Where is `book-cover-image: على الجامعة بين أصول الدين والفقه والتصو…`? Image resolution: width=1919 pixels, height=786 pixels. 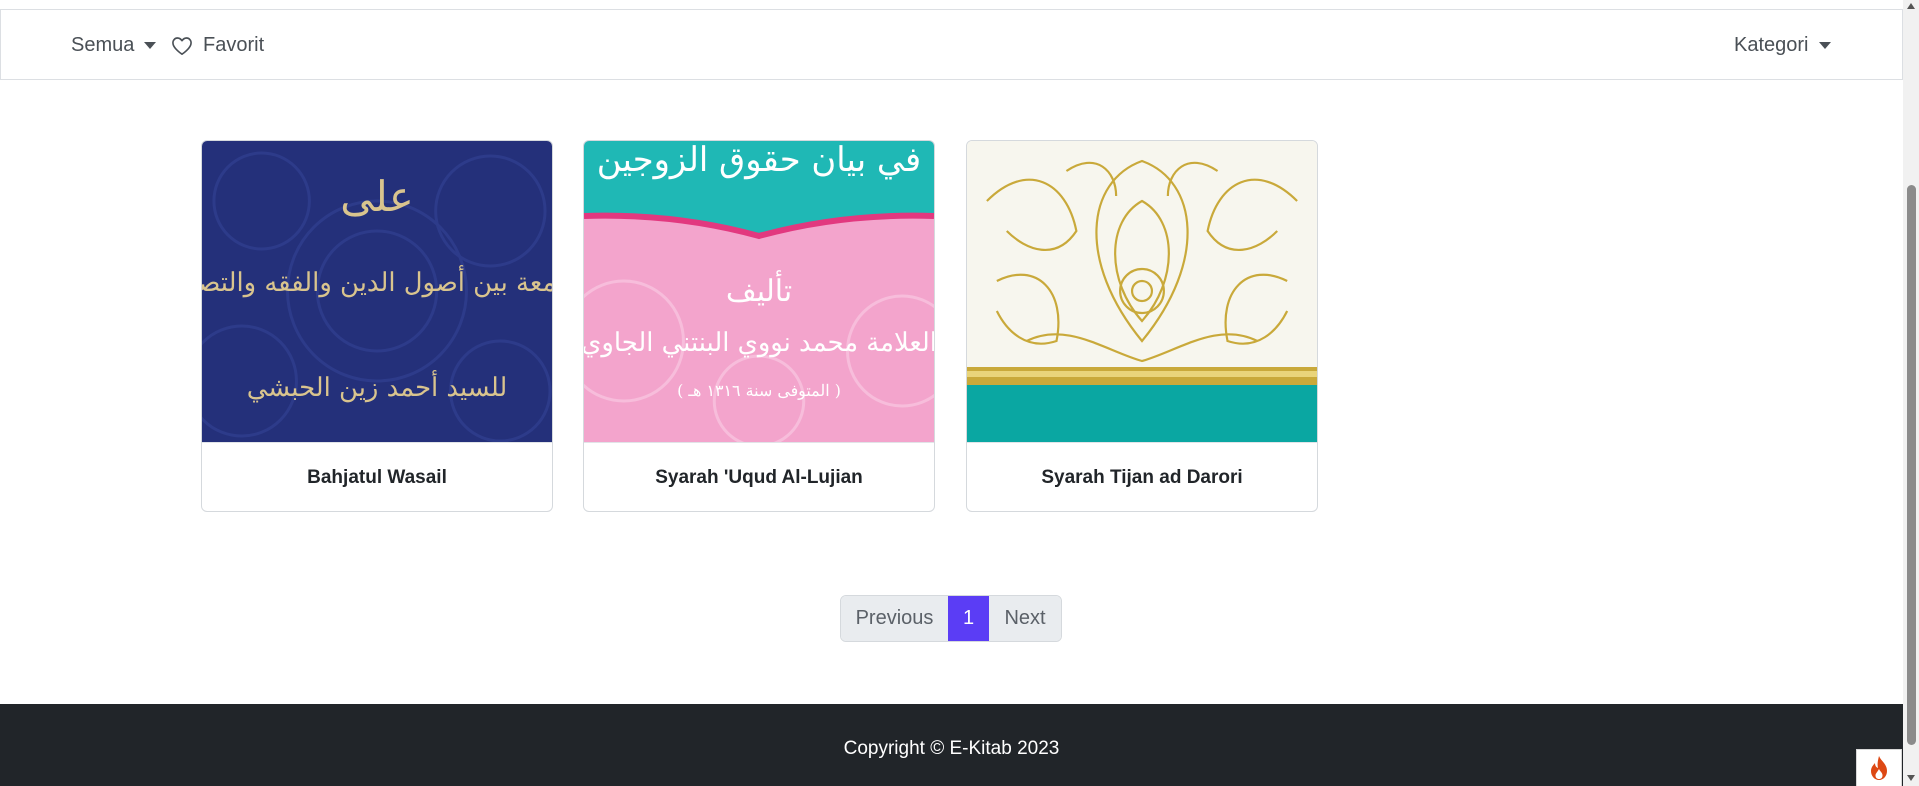
book-cover-image: على الجامعة بين أصول الدين والفقه والتصو… is located at coordinates (377, 291).